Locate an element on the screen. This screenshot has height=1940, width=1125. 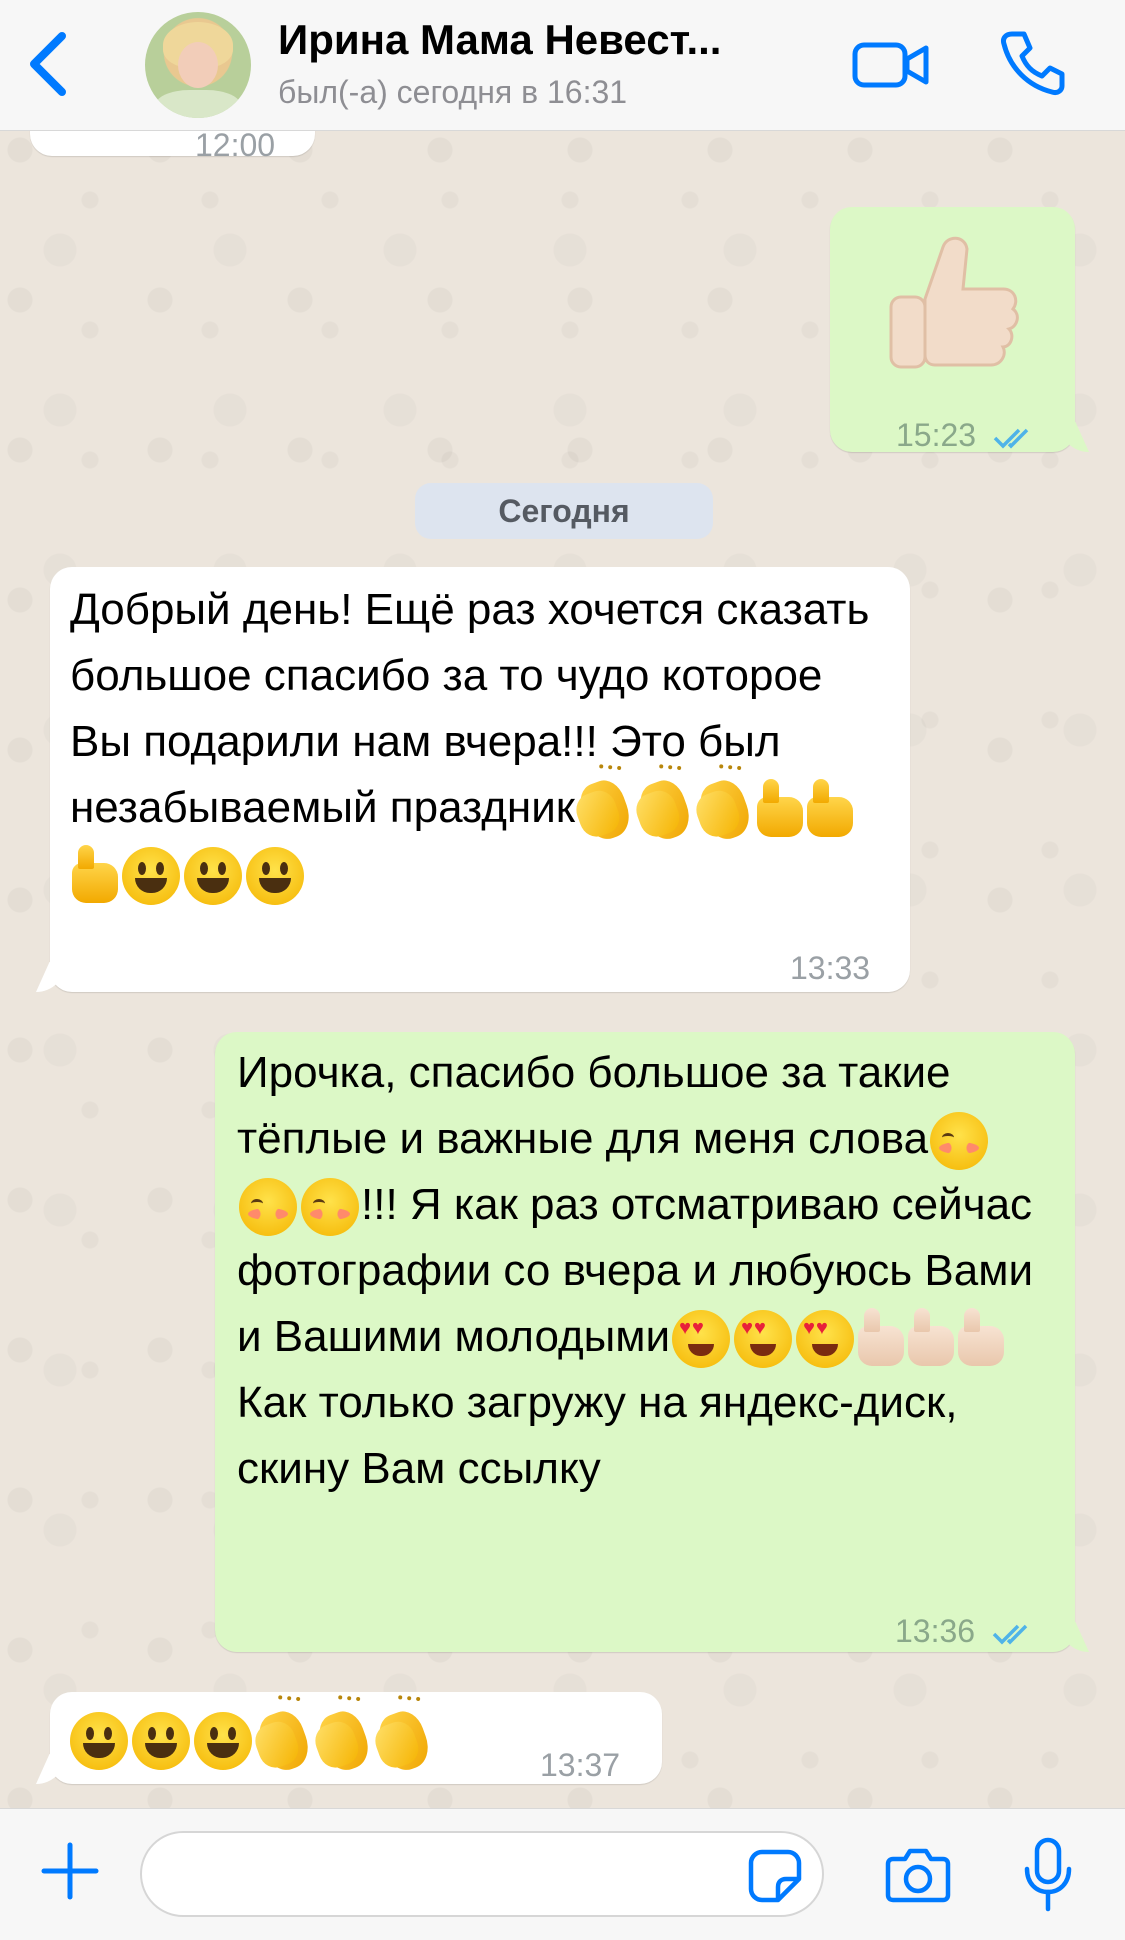
plus-icon is located at coordinates (70, 1871).